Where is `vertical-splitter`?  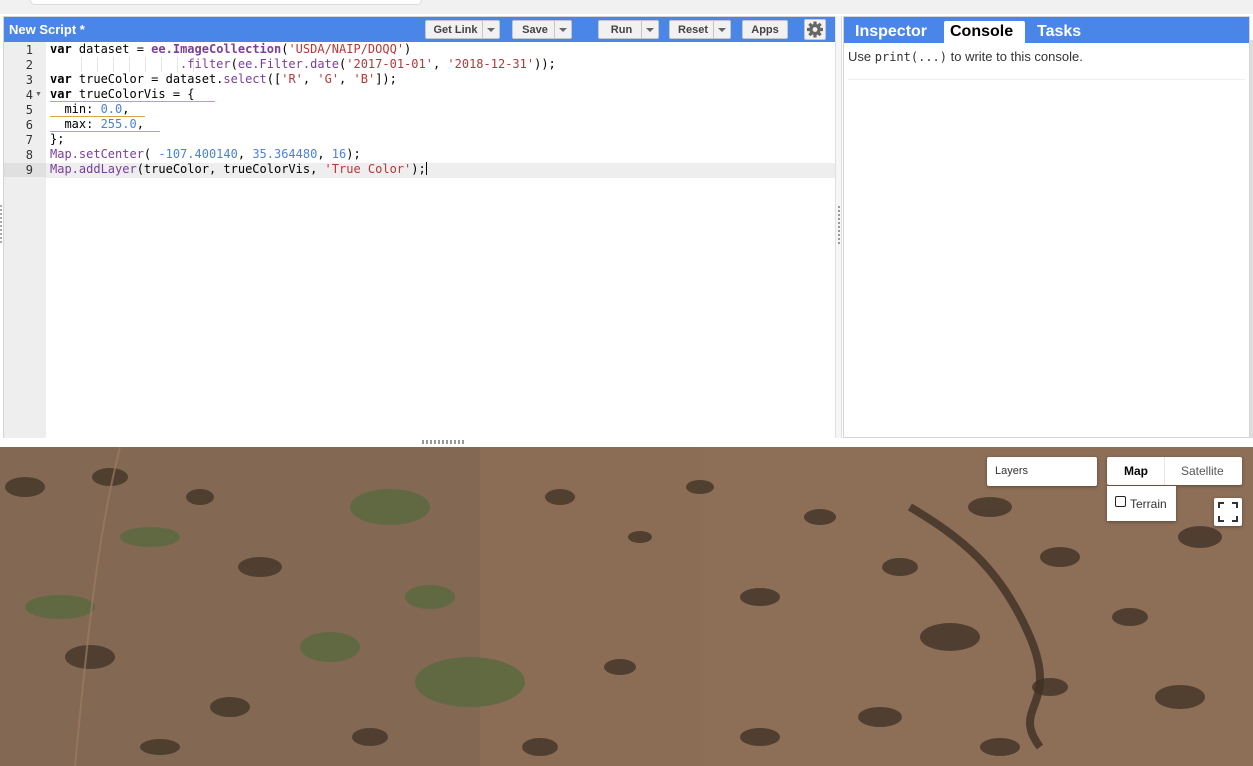 vertical-splitter is located at coordinates (838, 227).